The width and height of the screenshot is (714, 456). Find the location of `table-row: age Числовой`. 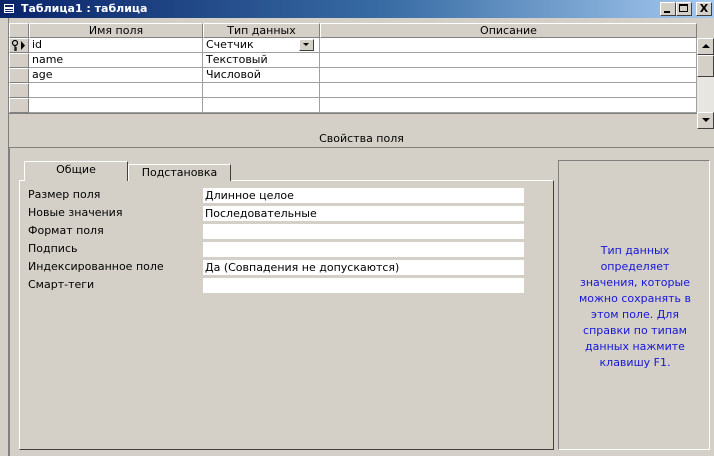

table-row: age Числовой is located at coordinates (353, 75).